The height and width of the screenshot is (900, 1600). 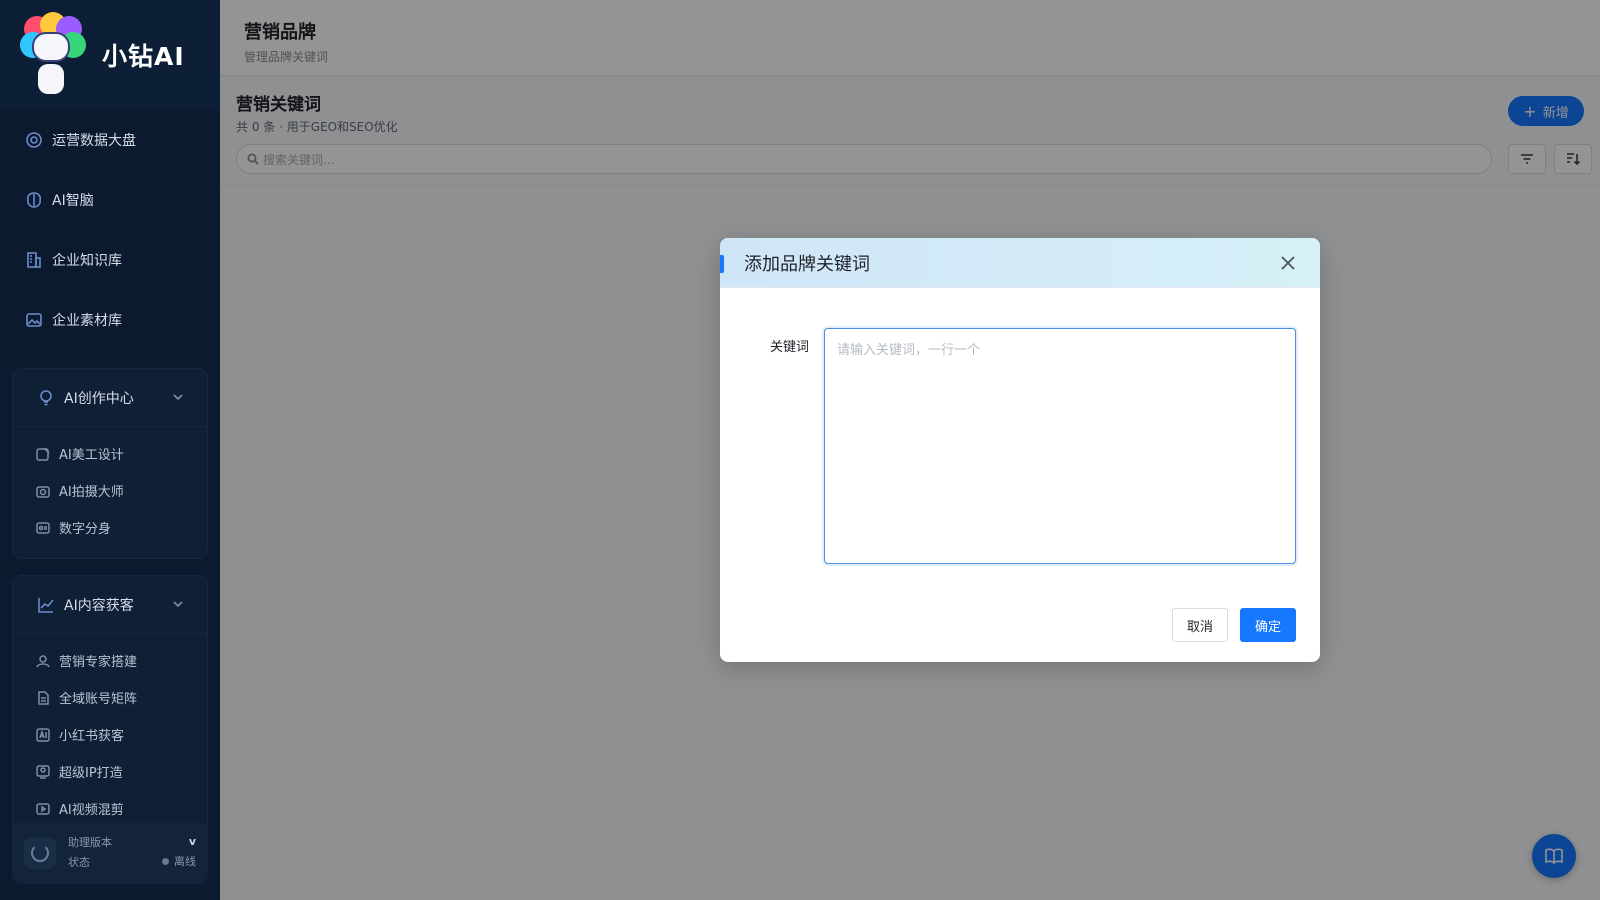 What do you see at coordinates (807, 264) in the screenshot?
I see `dialog-title: 添加品牌关键词` at bounding box center [807, 264].